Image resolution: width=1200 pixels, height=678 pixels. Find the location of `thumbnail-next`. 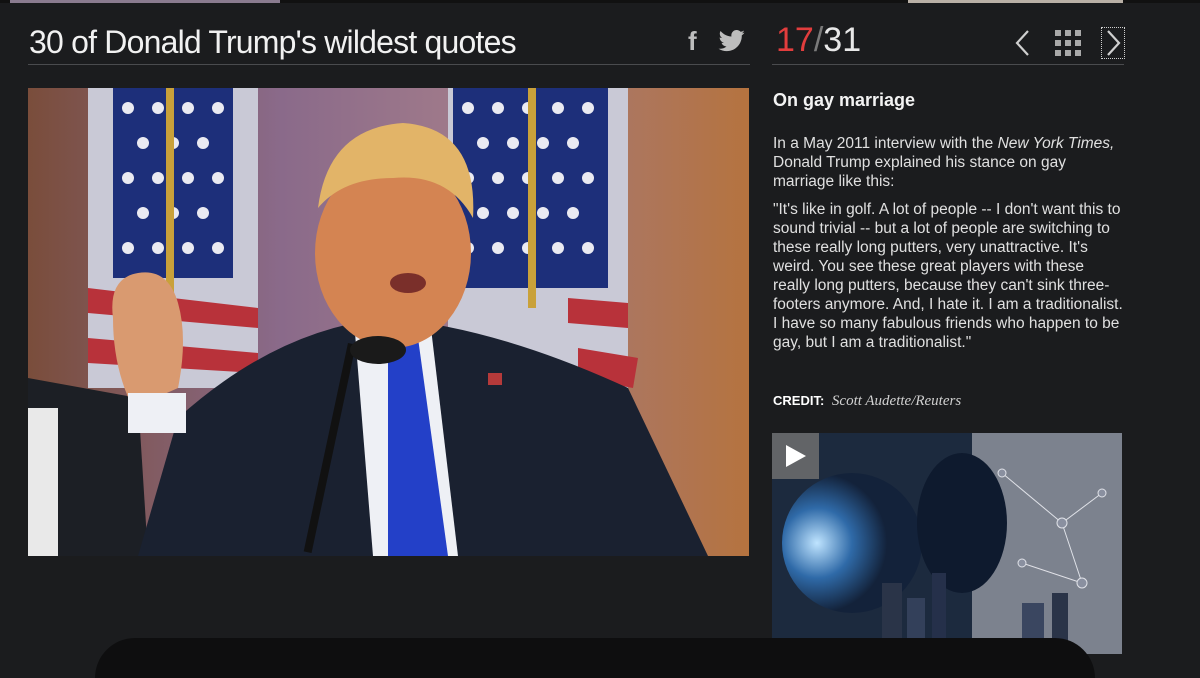

thumbnail-next is located at coordinates (1015, 1).